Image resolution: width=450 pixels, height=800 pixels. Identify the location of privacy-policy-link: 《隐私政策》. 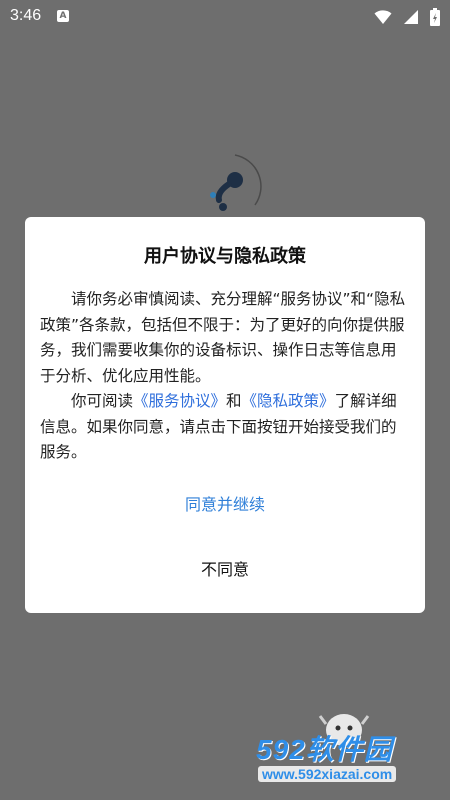
(288, 401).